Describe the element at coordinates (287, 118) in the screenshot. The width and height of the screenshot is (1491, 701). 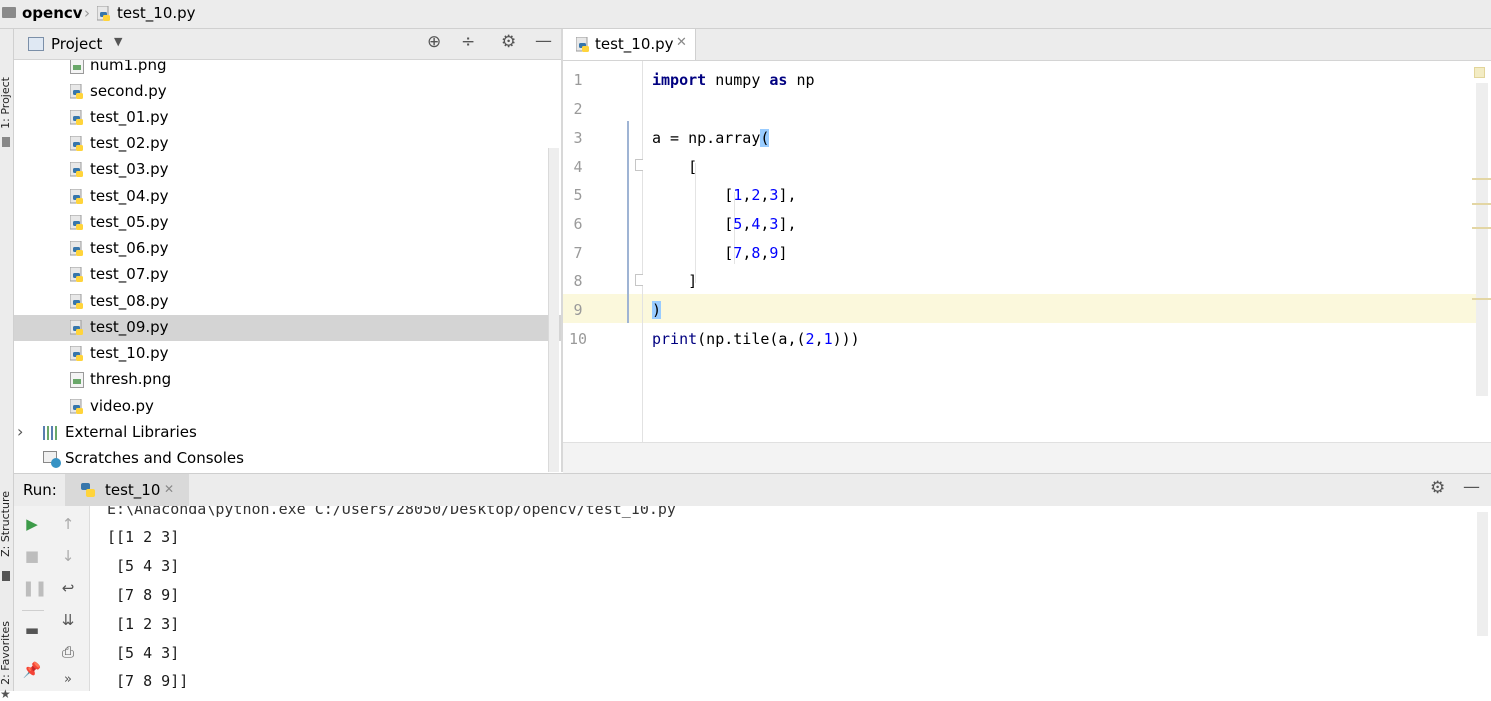
I see `tree-item-file: test_01.py` at that location.